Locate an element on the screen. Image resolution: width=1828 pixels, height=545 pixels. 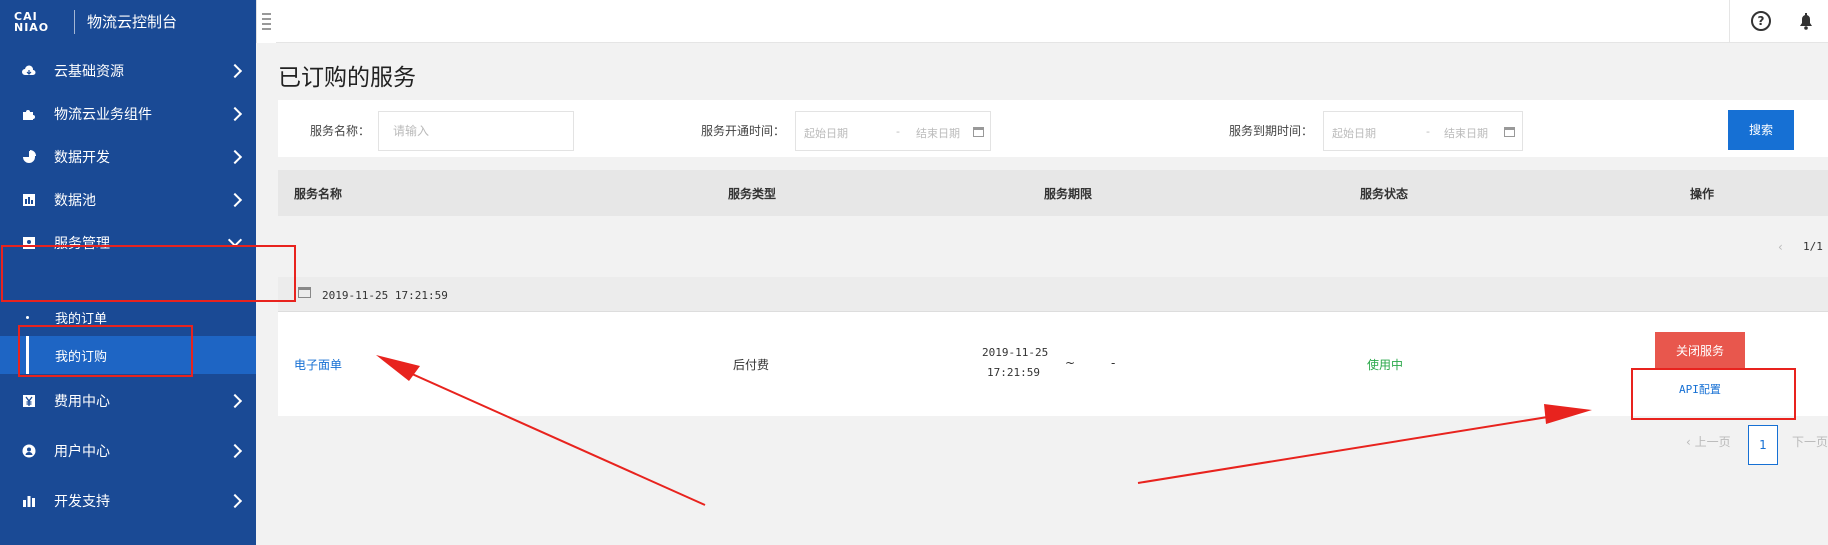
expire-time-range-picker: 起始日期 - 结束日期 is located at coordinates (1423, 131).